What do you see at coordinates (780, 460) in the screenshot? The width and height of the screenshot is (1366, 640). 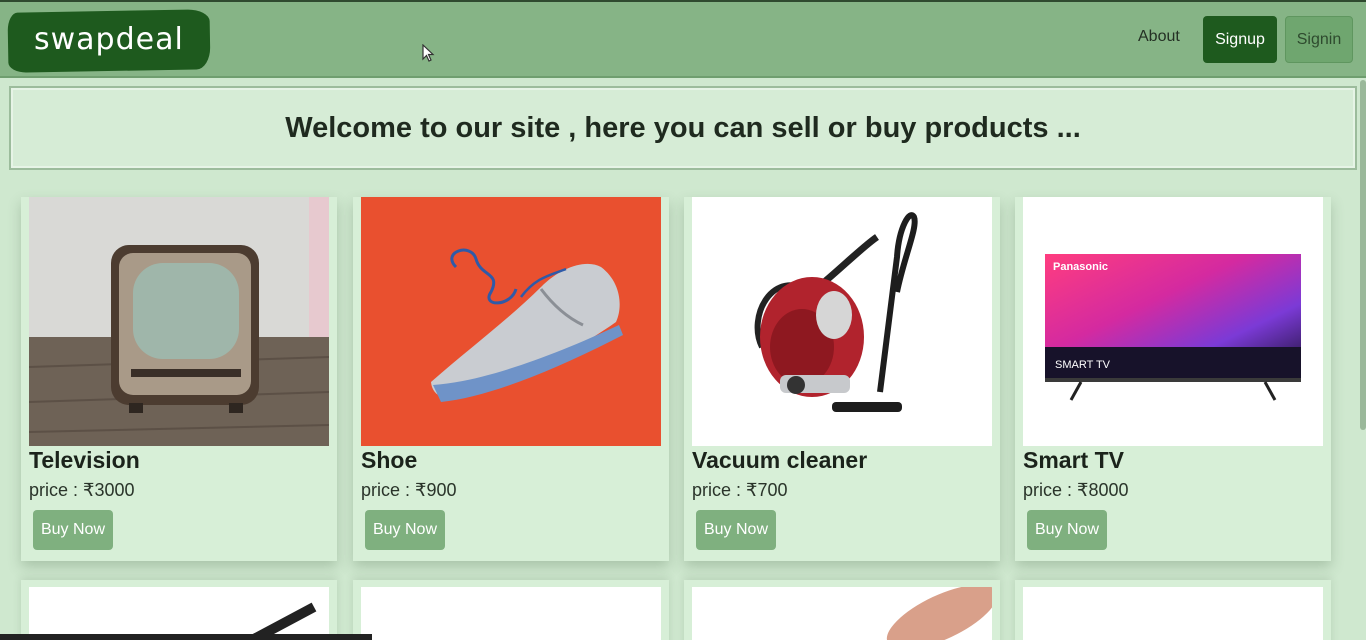 I see `product-name: Vacuum cleaner` at bounding box center [780, 460].